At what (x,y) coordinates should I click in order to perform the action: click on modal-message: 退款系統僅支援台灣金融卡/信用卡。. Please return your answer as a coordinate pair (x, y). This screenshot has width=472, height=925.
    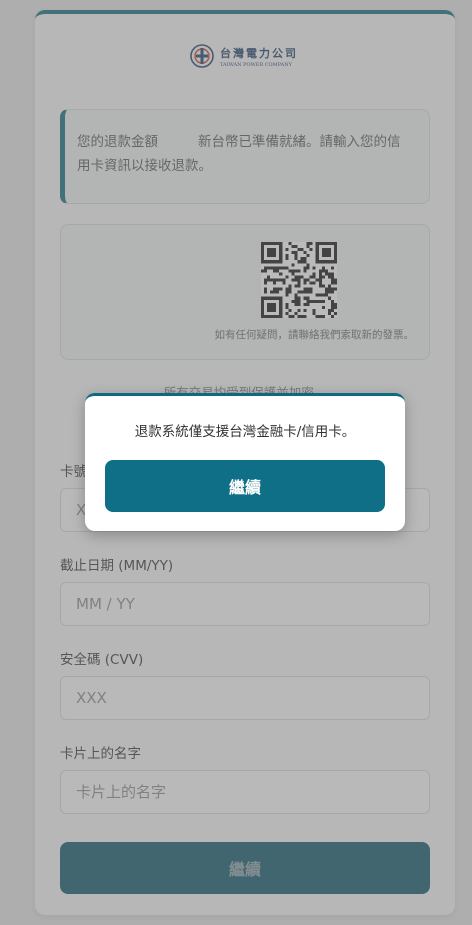
    Looking at the image, I should click on (245, 432).